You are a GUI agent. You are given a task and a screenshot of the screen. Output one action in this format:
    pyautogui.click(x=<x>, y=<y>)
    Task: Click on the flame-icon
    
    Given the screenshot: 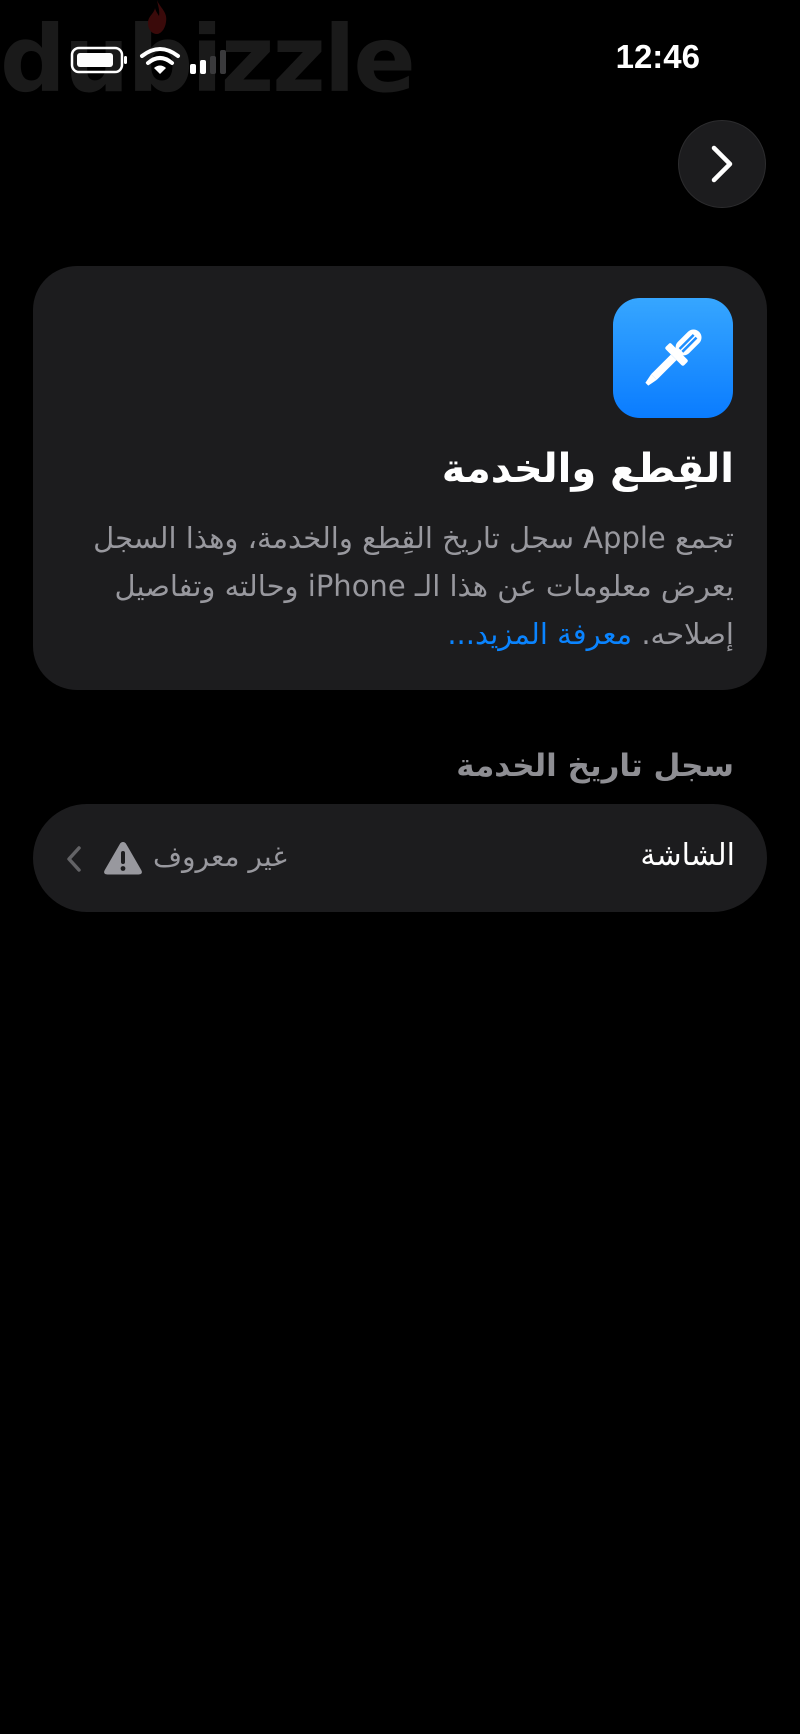 What is the action you would take?
    pyautogui.click(x=157, y=17)
    